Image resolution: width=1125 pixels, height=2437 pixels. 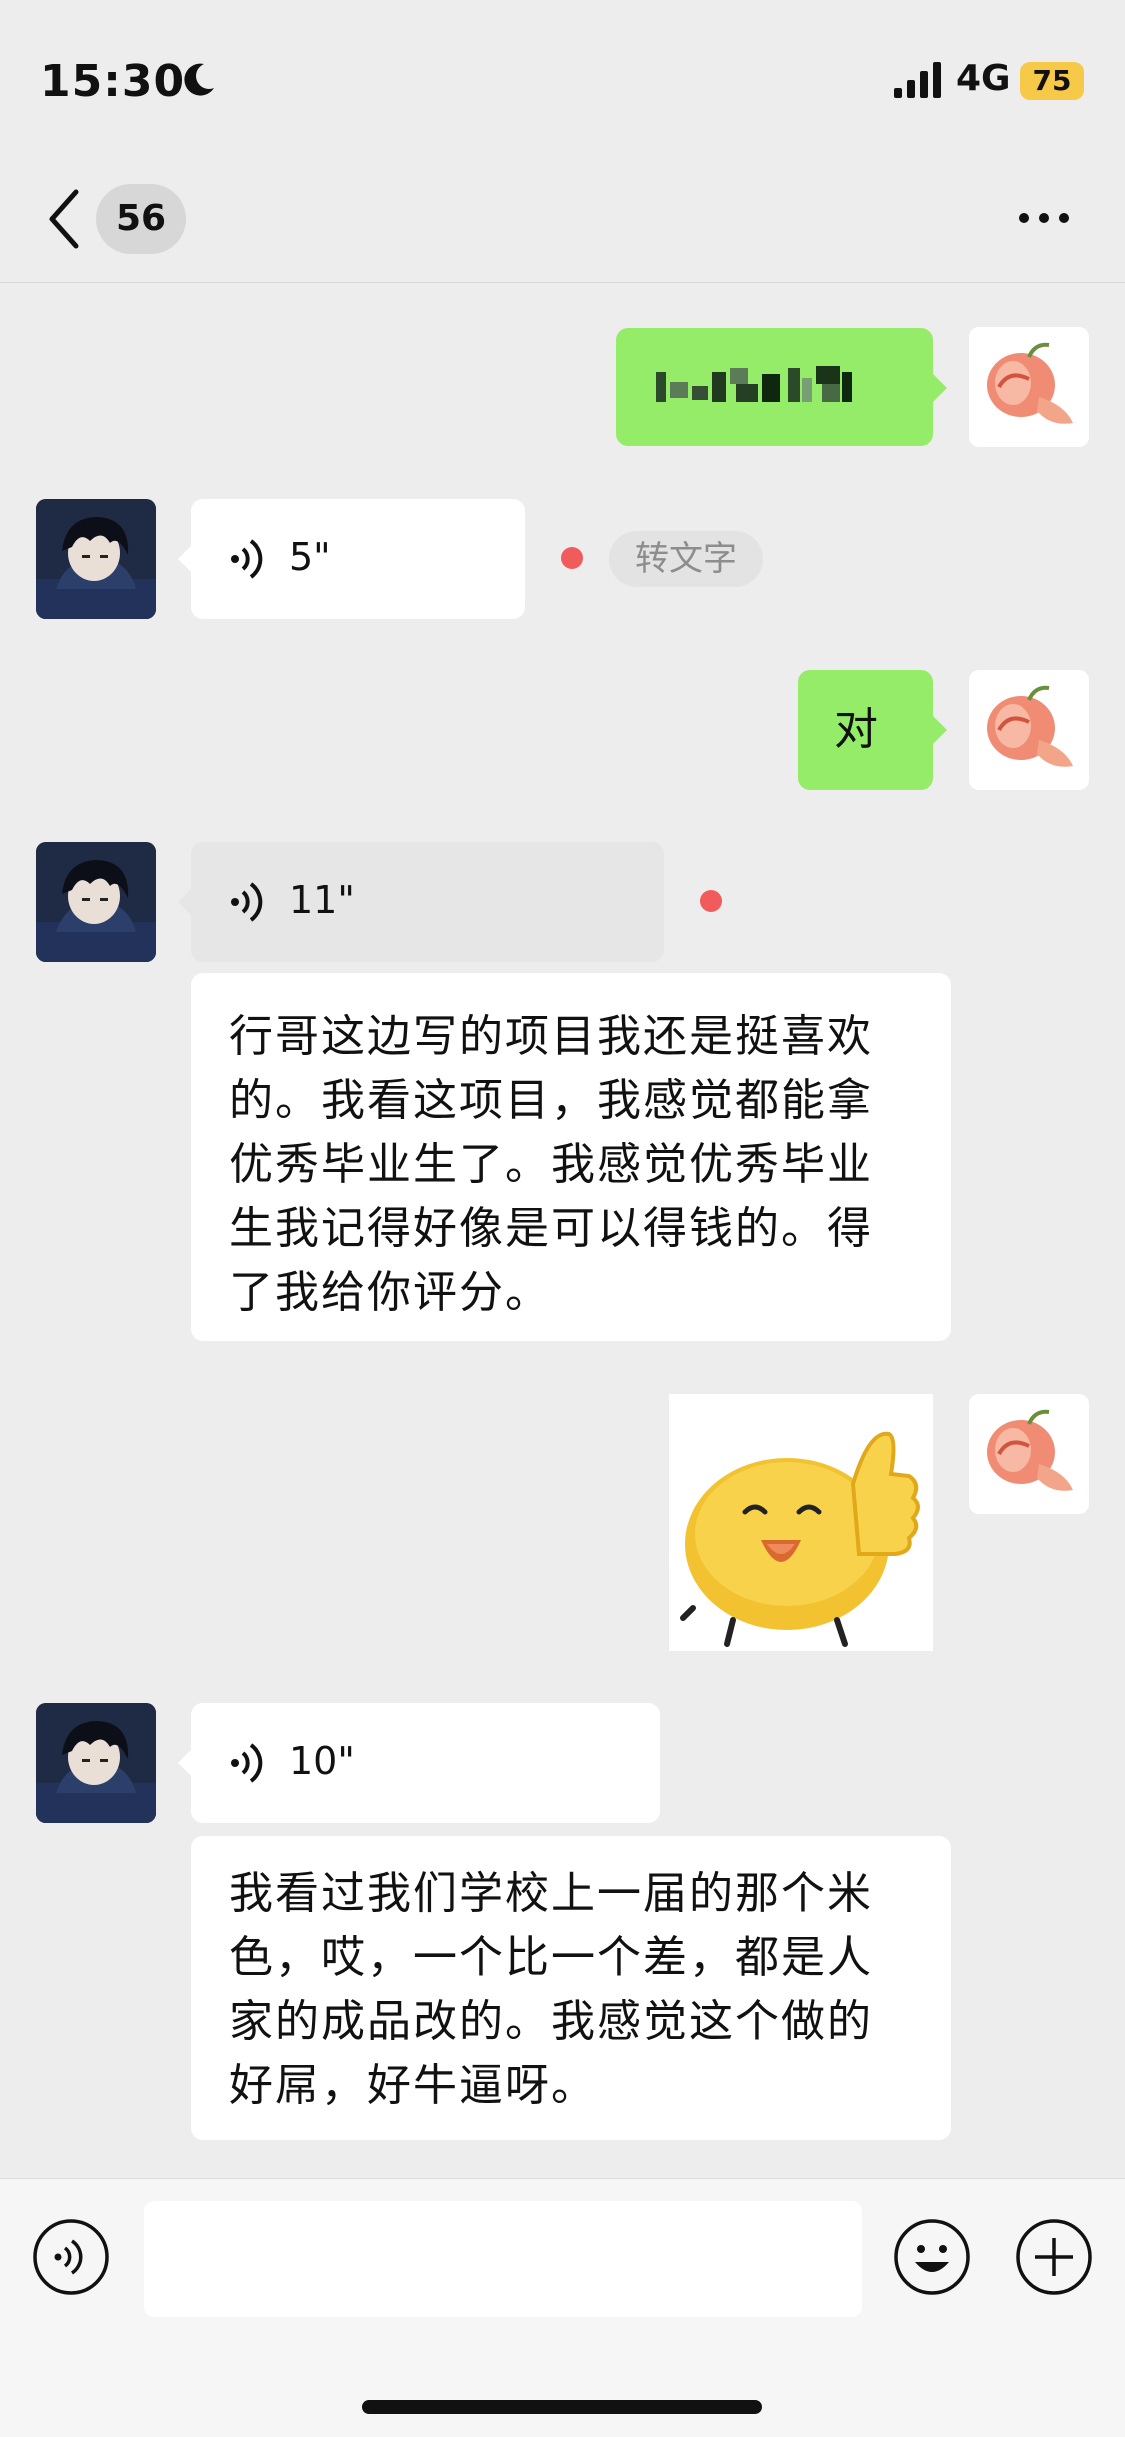 What do you see at coordinates (390, 1292) in the screenshot?
I see `transcript-line: 了我给你评分。` at bounding box center [390, 1292].